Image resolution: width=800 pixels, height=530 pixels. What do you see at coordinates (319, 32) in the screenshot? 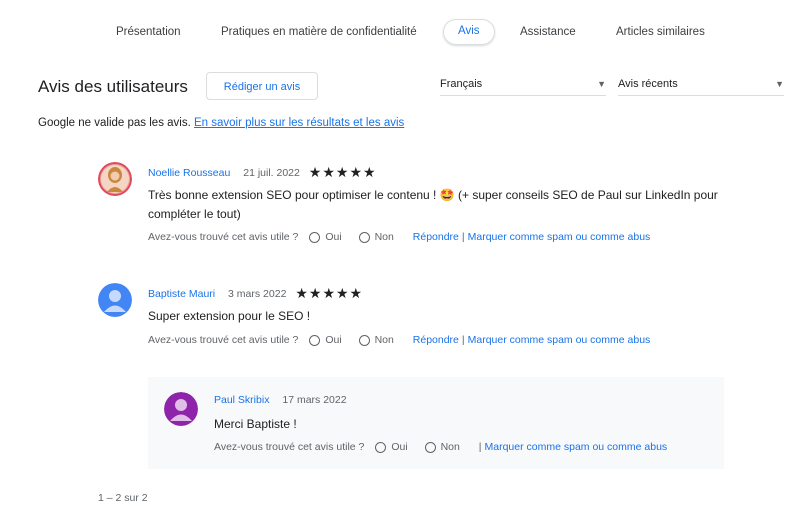
I see `tab-privacy-practices: Pratiques en matière de confidentialité` at bounding box center [319, 32].